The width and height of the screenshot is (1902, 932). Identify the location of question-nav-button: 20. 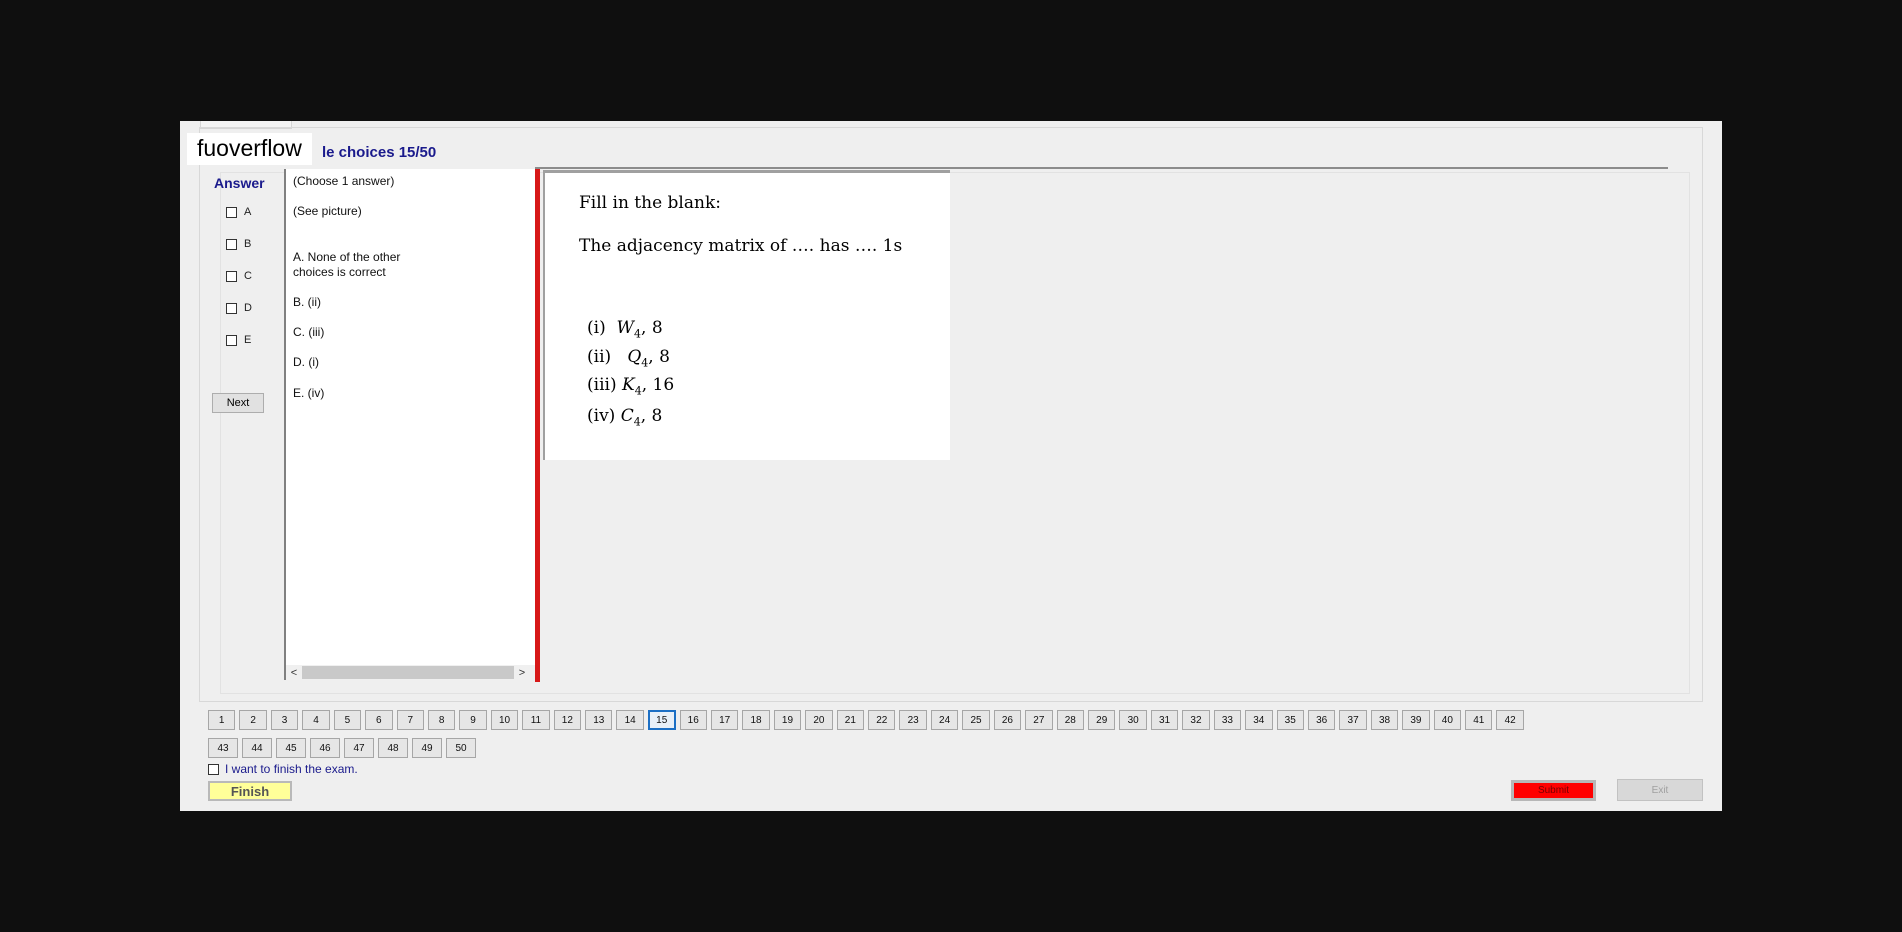
(819, 720).